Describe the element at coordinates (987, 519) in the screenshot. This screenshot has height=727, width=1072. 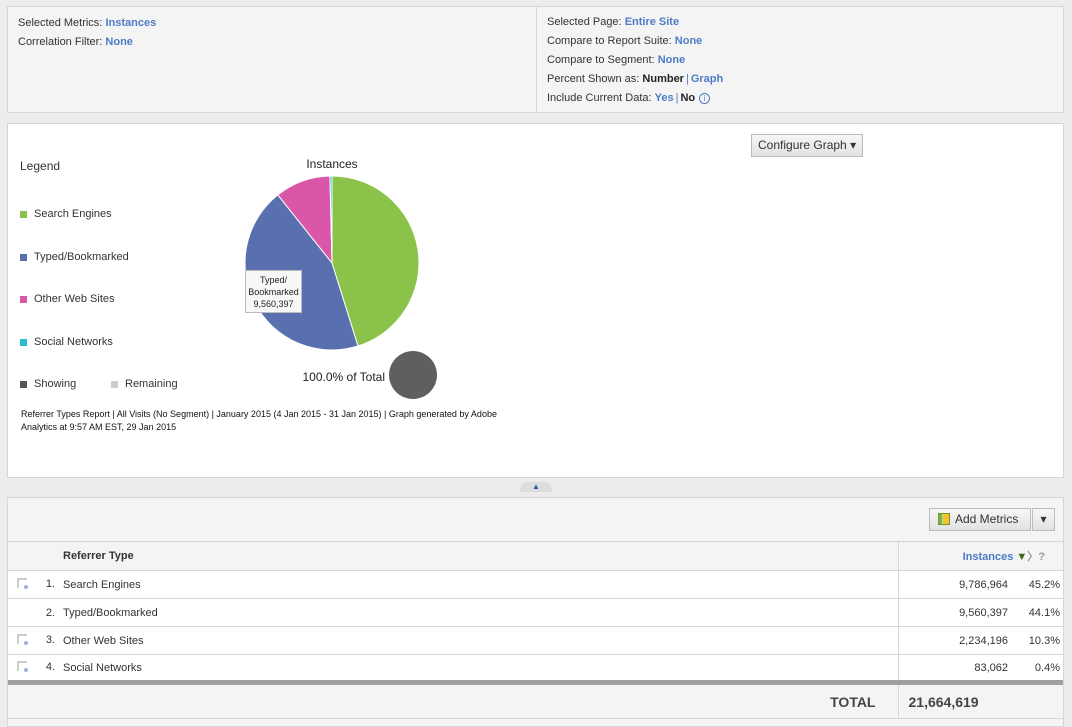
I see `add-metrics-label: Add Metrics` at that location.